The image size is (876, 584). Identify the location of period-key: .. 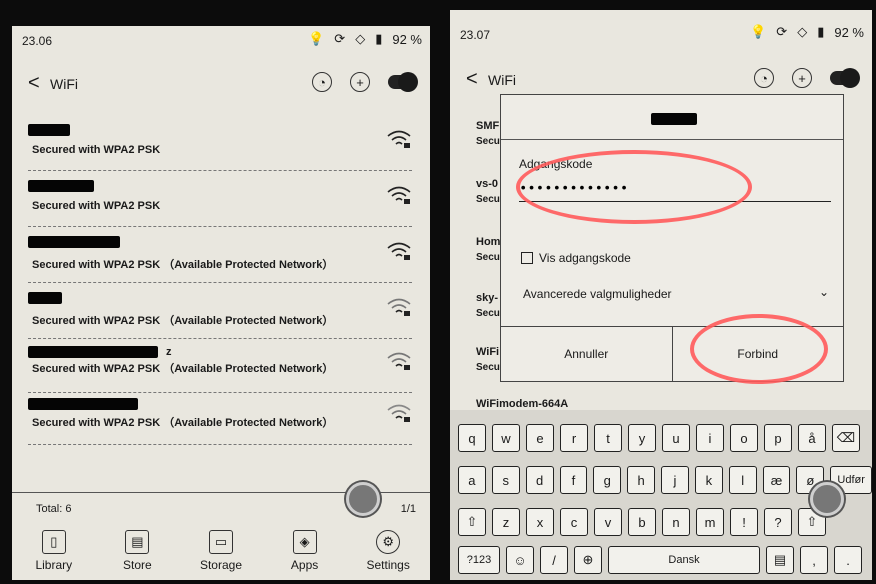
(848, 560).